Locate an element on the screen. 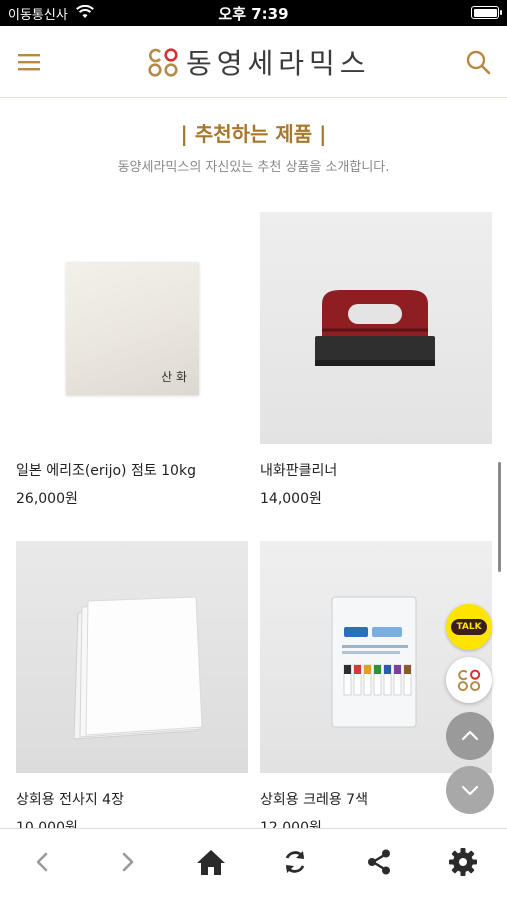  brand-logo: 동영세라믹스 is located at coordinates (258, 62).